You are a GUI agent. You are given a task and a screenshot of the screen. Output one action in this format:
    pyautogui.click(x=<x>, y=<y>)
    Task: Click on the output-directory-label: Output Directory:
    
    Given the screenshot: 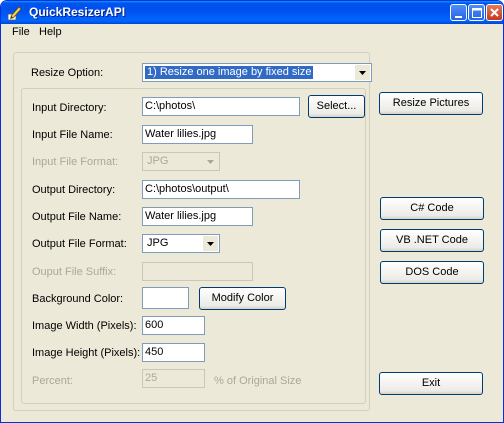 What is the action you would take?
    pyautogui.click(x=74, y=190)
    